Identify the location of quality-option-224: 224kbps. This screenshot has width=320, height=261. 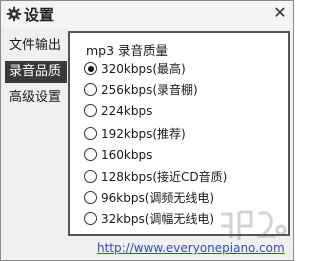
(118, 111).